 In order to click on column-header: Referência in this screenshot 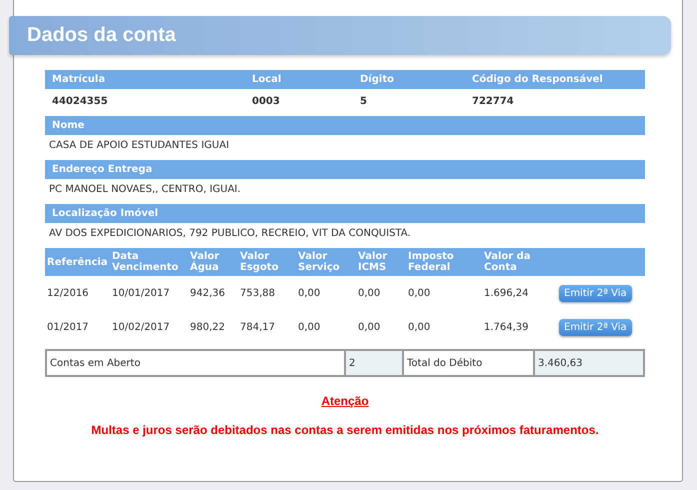, I will do `click(77, 262)`.